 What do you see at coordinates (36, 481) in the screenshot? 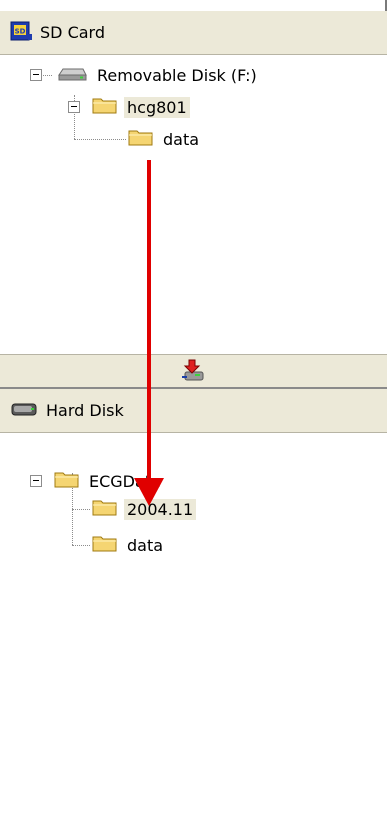
I see `collapse-root-button` at bounding box center [36, 481].